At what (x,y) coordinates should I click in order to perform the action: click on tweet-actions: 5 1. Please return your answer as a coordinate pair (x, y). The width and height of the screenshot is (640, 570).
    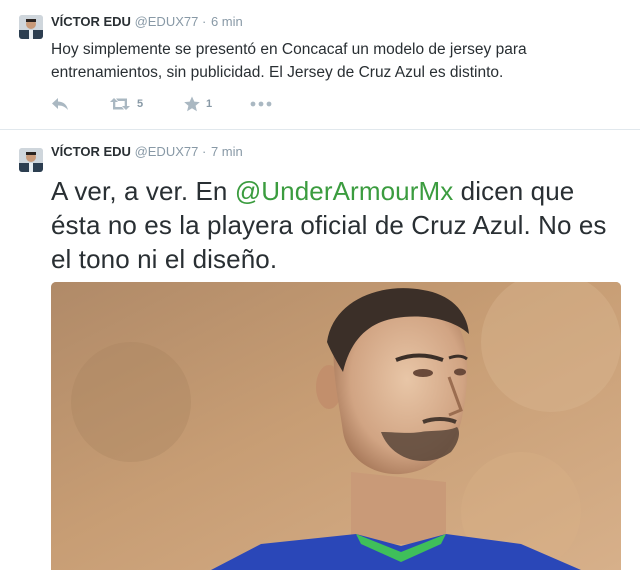
    Looking at the image, I should click on (181, 104).